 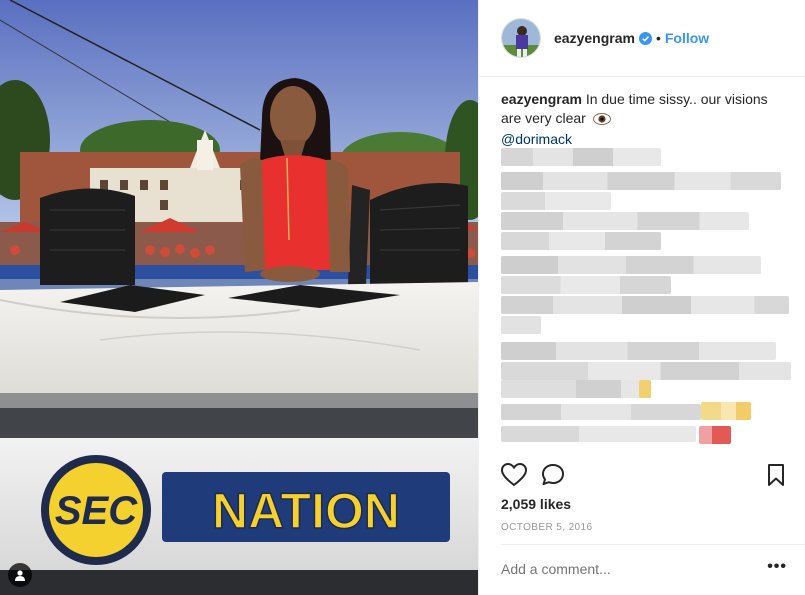 I want to click on avatar, so click(x=521, y=38).